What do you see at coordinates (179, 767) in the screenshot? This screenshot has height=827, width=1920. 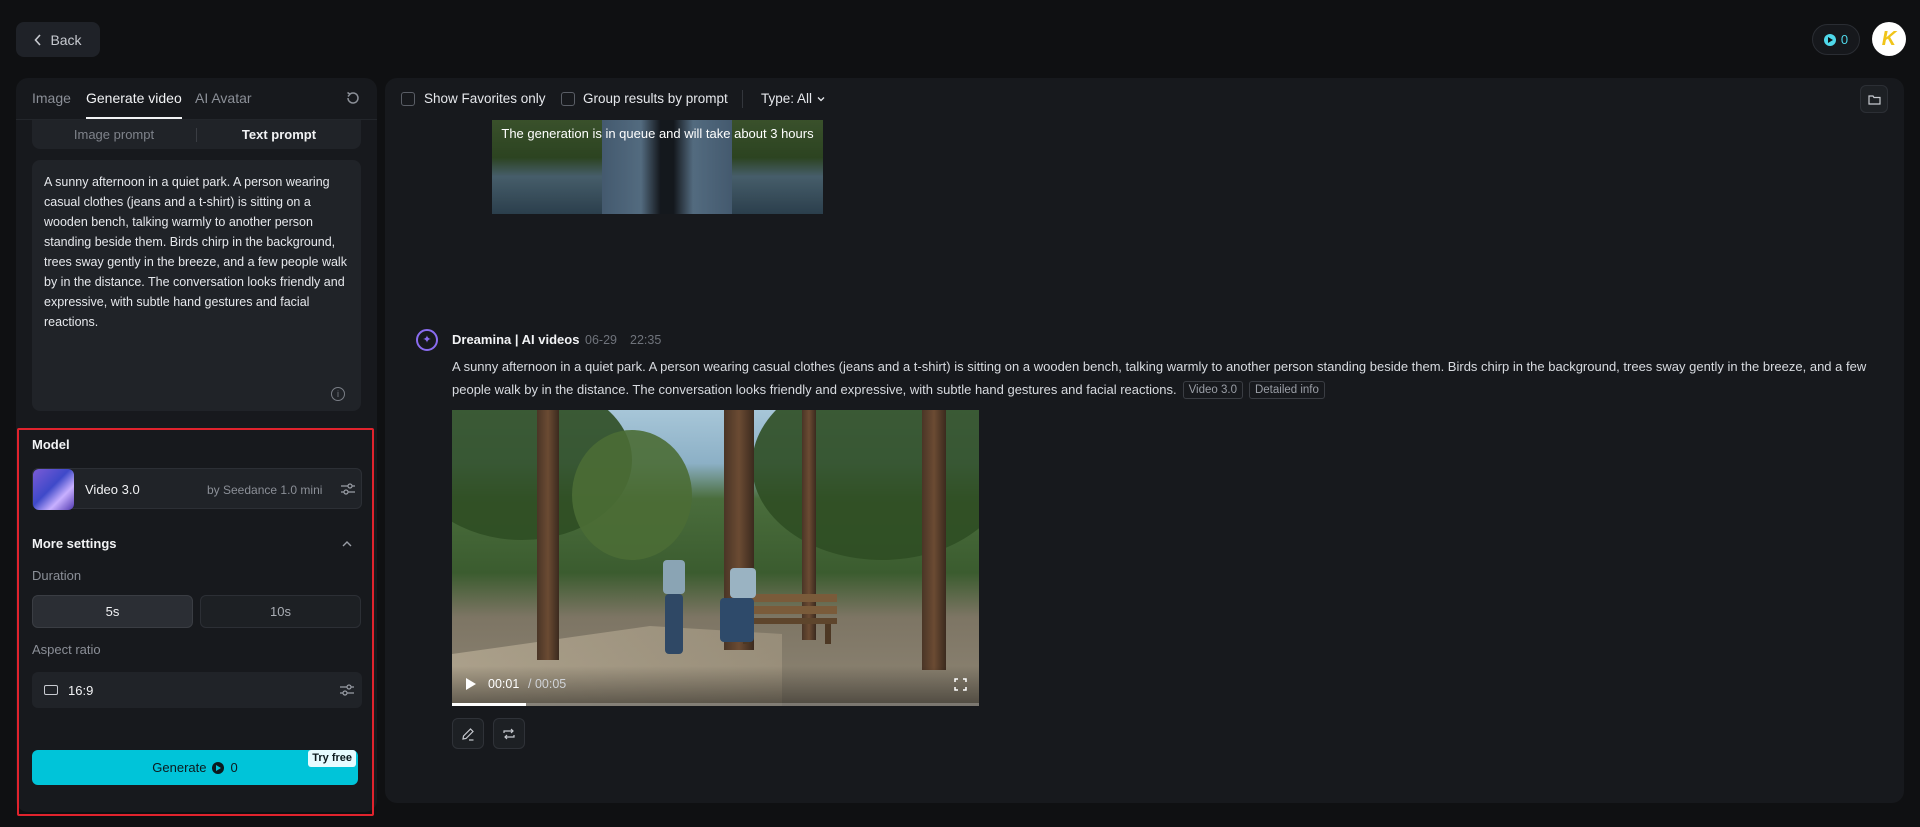 I see `generate-label: Generate` at bounding box center [179, 767].